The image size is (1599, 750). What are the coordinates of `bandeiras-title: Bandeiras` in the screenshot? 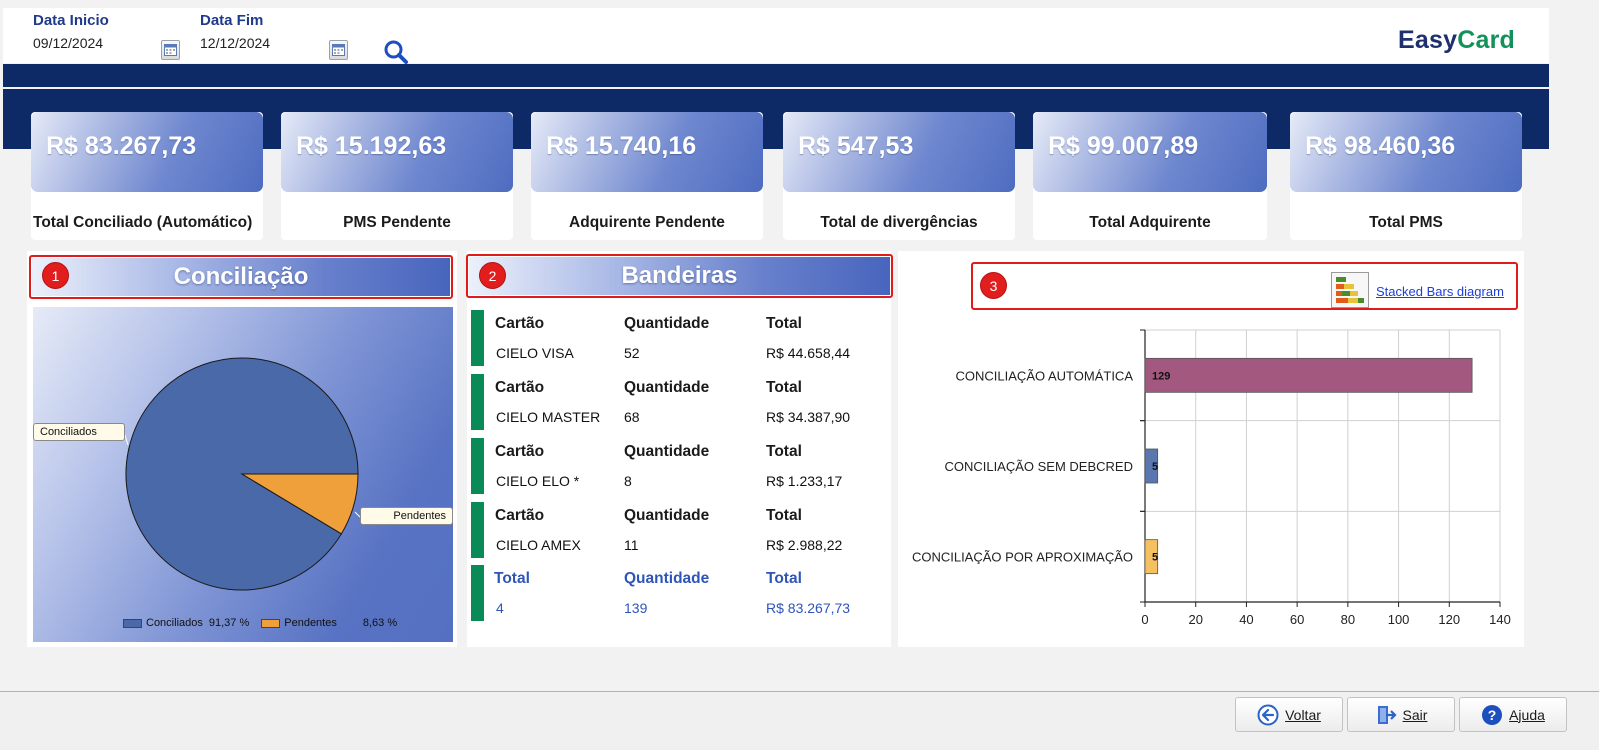 It's located at (679, 275).